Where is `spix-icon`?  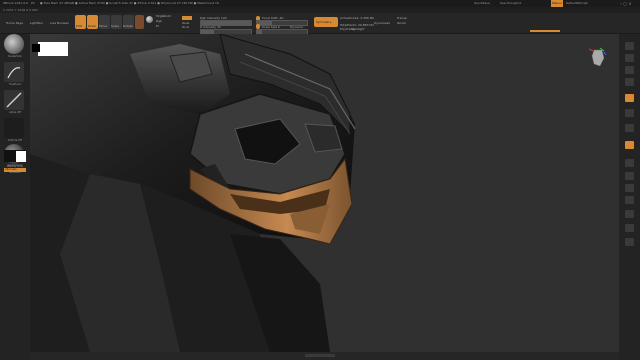 spix-icon is located at coordinates (629, 58).